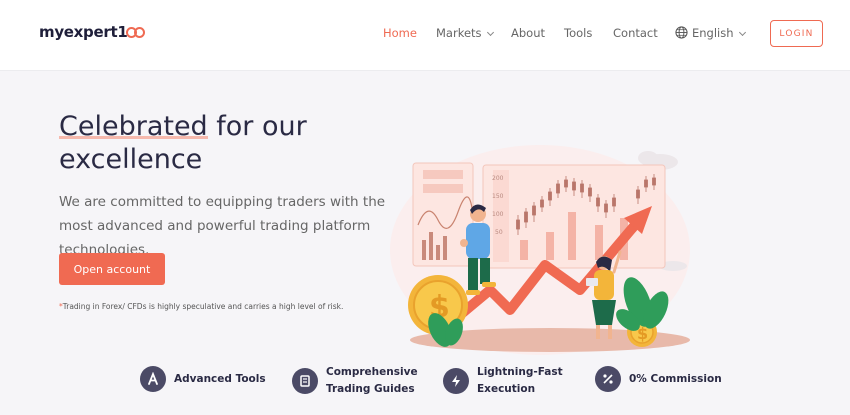 Image resolution: width=850 pixels, height=415 pixels. Describe the element at coordinates (372, 380) in the screenshot. I see `feature-label: Comprehensive Trading Guides` at that location.